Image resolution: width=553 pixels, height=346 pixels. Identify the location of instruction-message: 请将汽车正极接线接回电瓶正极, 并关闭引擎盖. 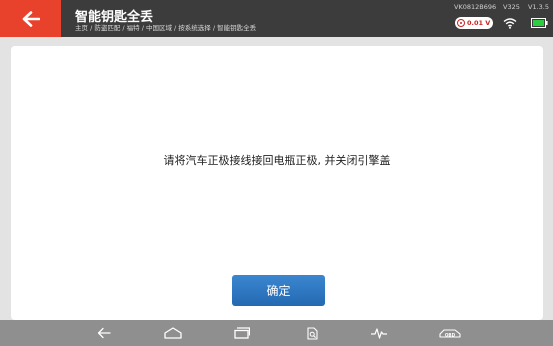
(277, 160).